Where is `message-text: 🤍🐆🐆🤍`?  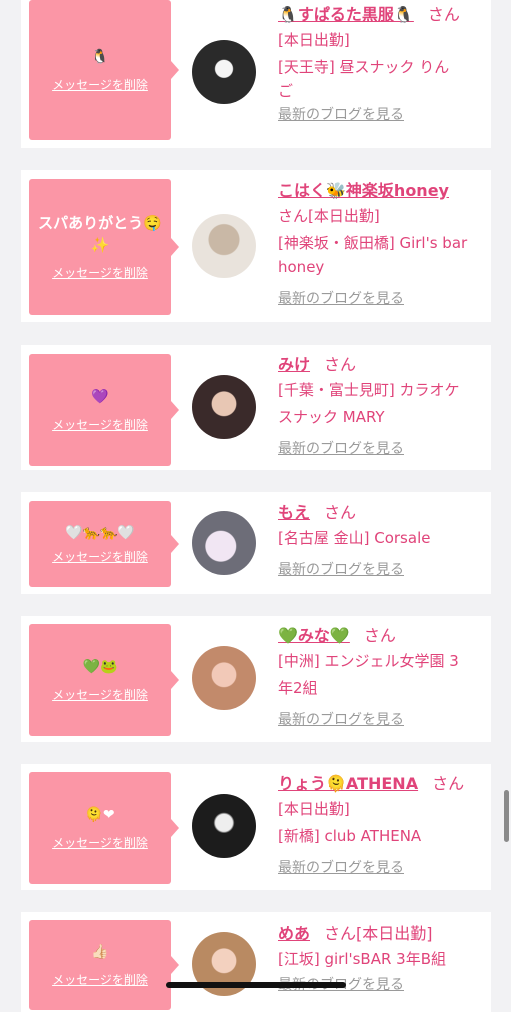 message-text: 🤍🐆🐆🤍 is located at coordinates (100, 533).